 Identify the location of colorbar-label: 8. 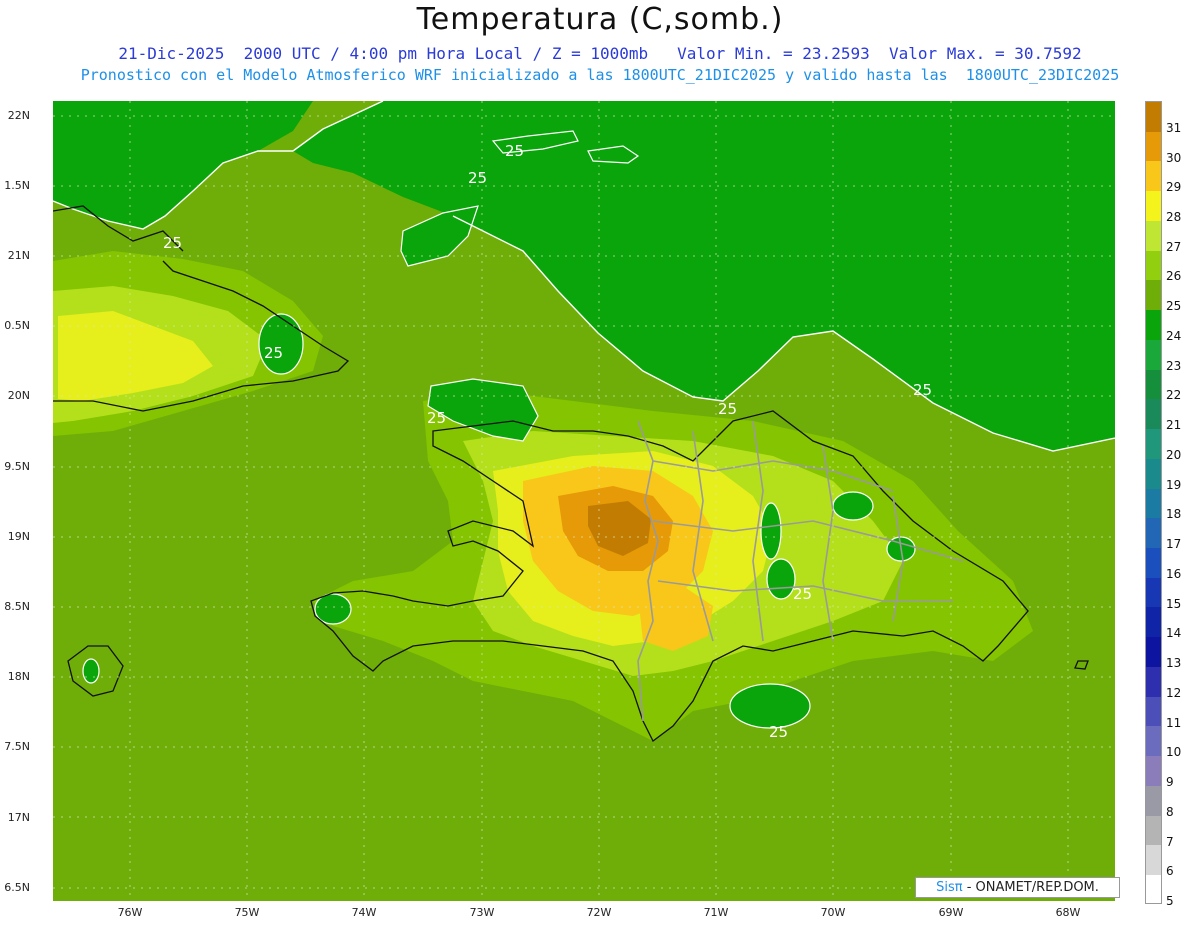
(1170, 811).